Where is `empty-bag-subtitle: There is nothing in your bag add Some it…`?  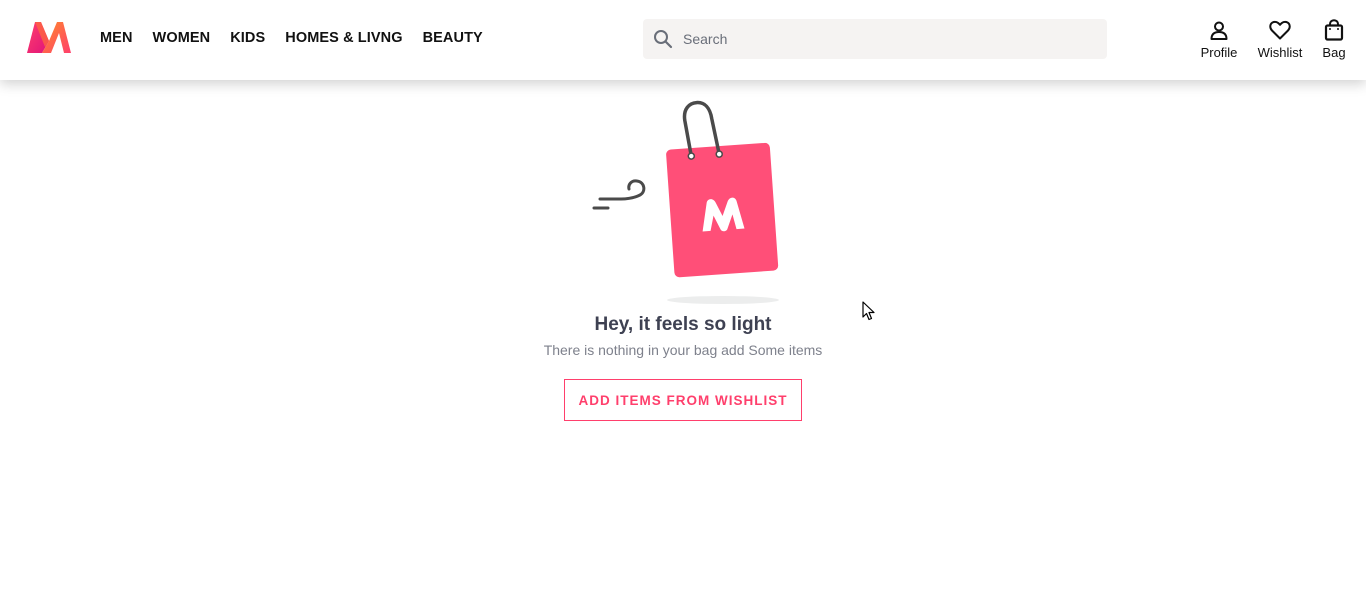 empty-bag-subtitle: There is nothing in your bag add Some it… is located at coordinates (683, 350).